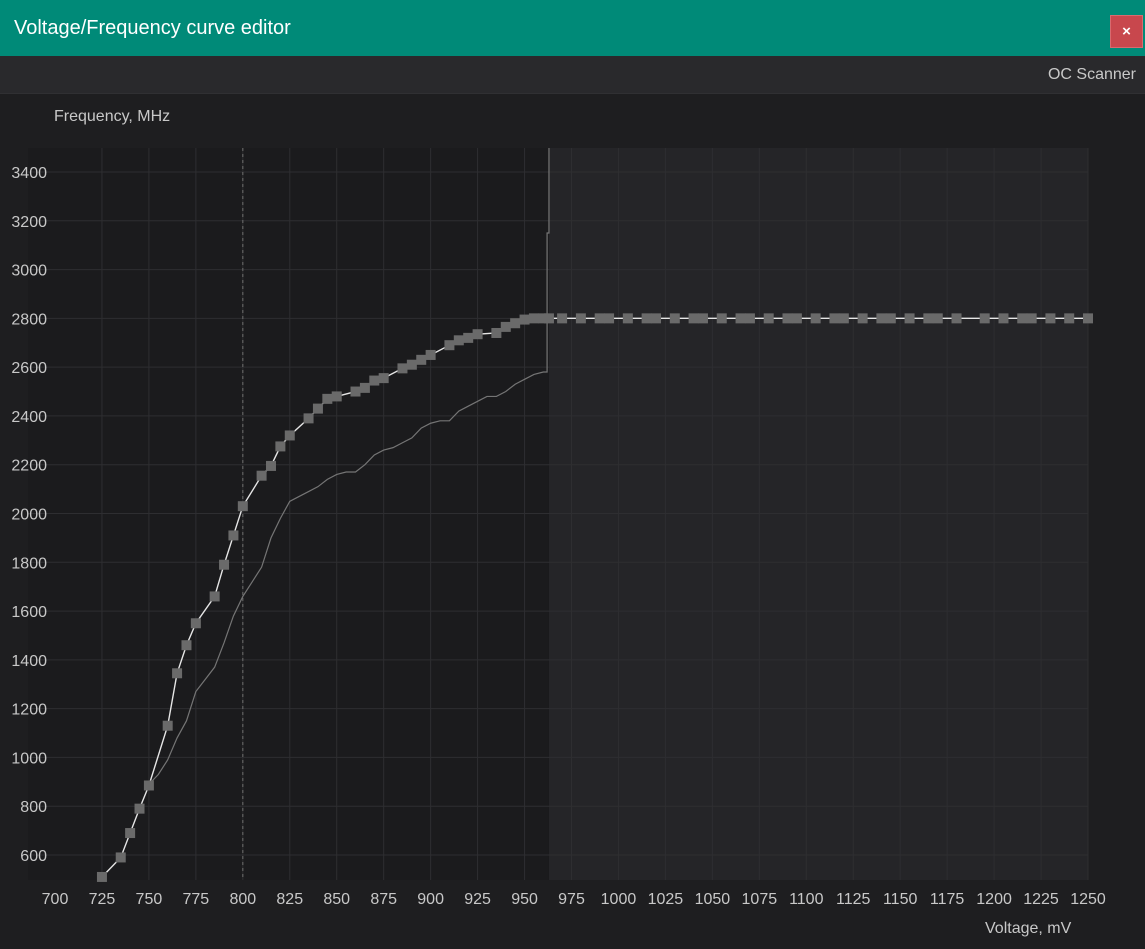 Image resolution: width=1145 pixels, height=949 pixels. I want to click on x-tick-label: 700, so click(55, 899).